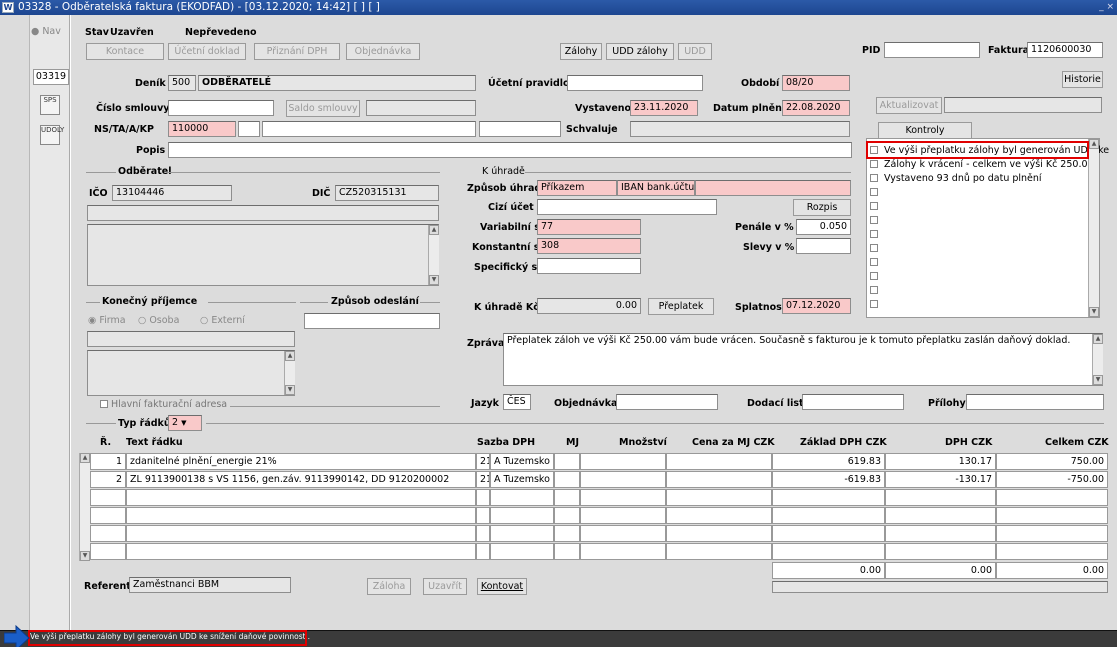 The width and height of the screenshot is (1117, 662). Describe the element at coordinates (823, 246) in the screenshot. I see `slevy-field` at that location.